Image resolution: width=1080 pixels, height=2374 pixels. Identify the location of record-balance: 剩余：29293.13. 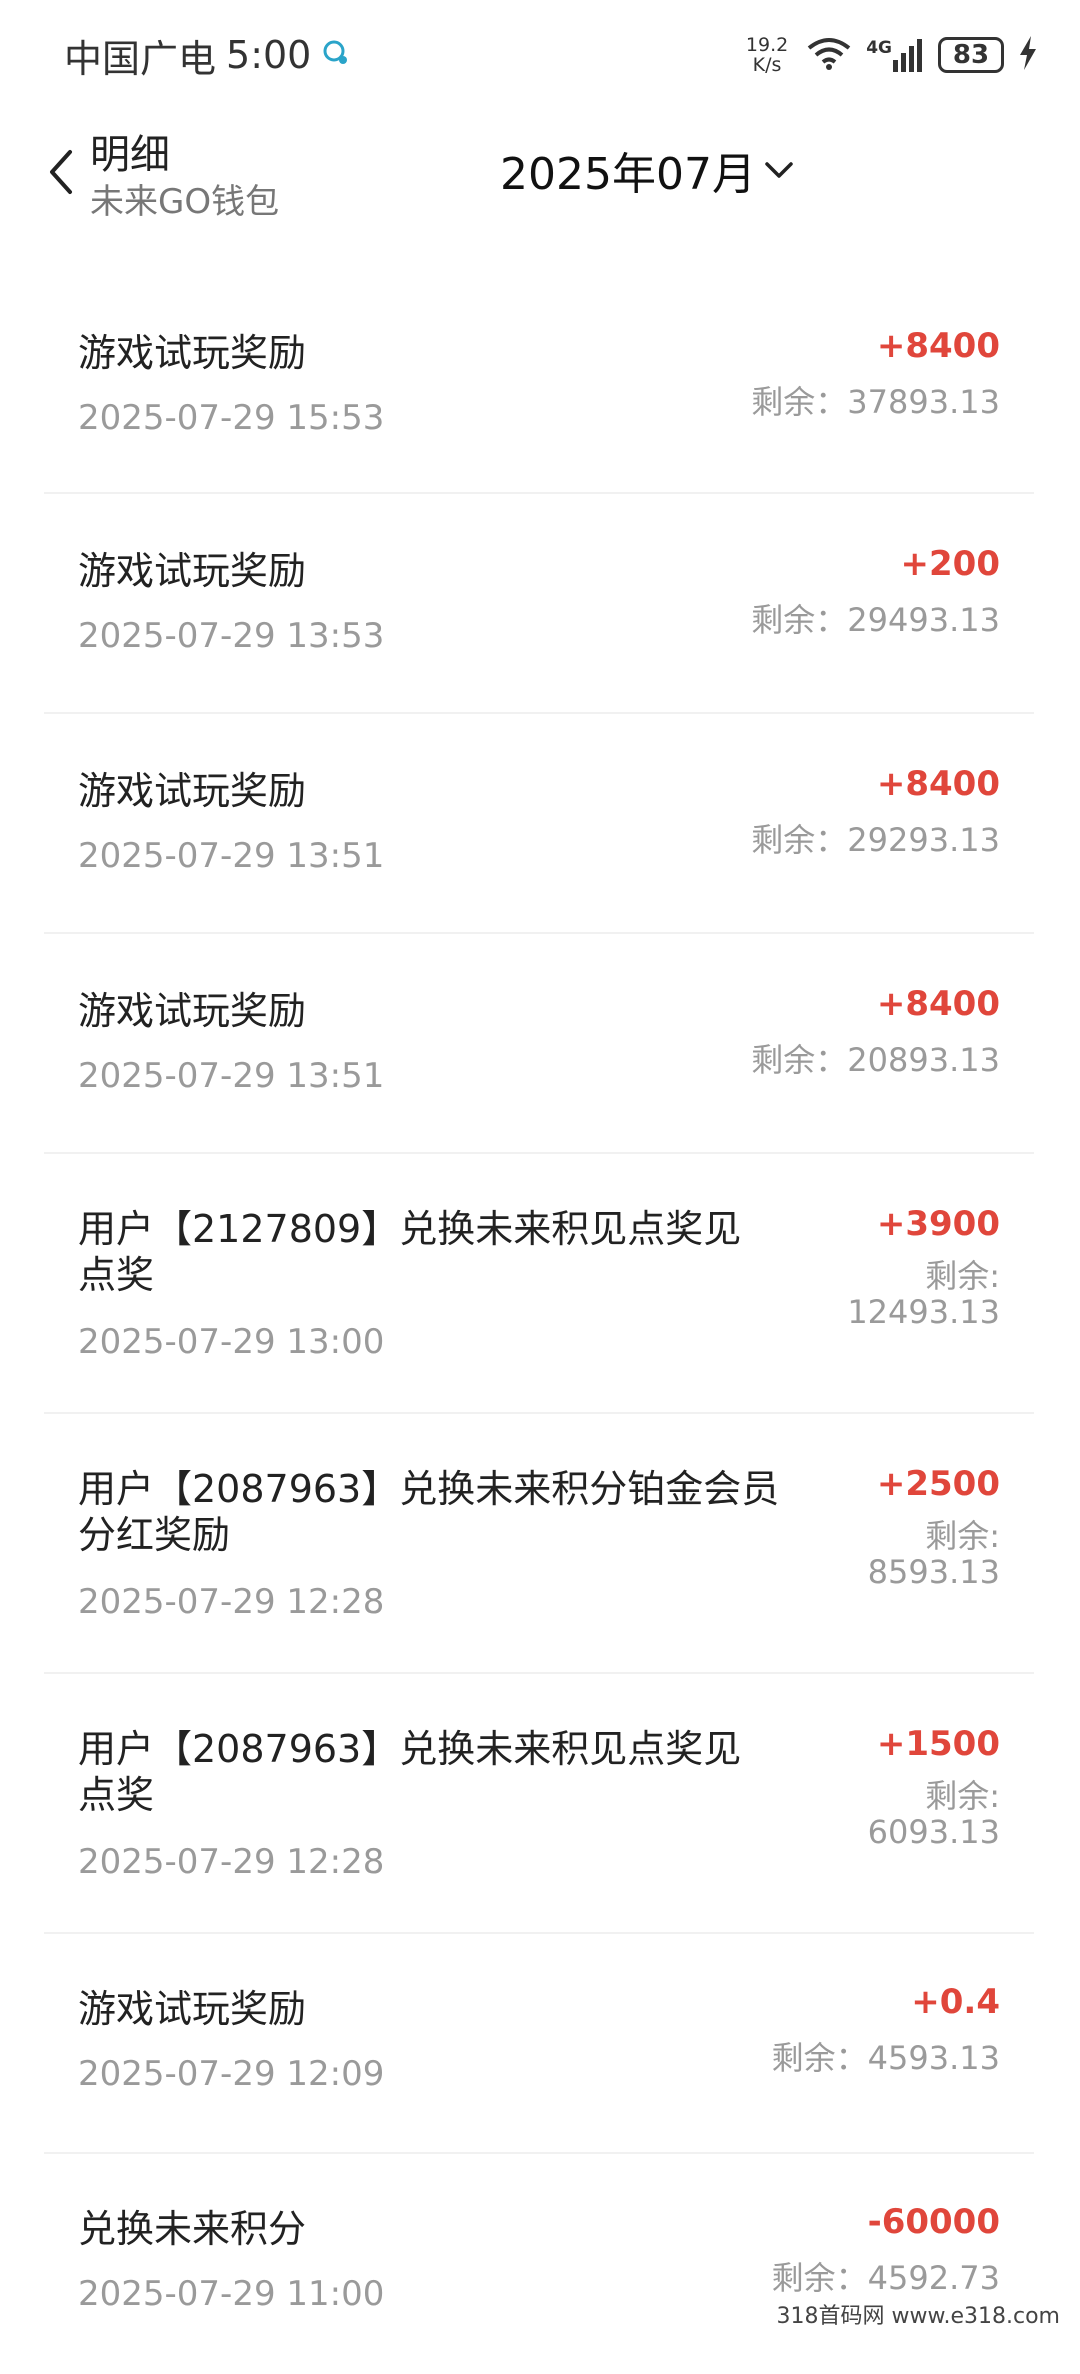
(875, 840).